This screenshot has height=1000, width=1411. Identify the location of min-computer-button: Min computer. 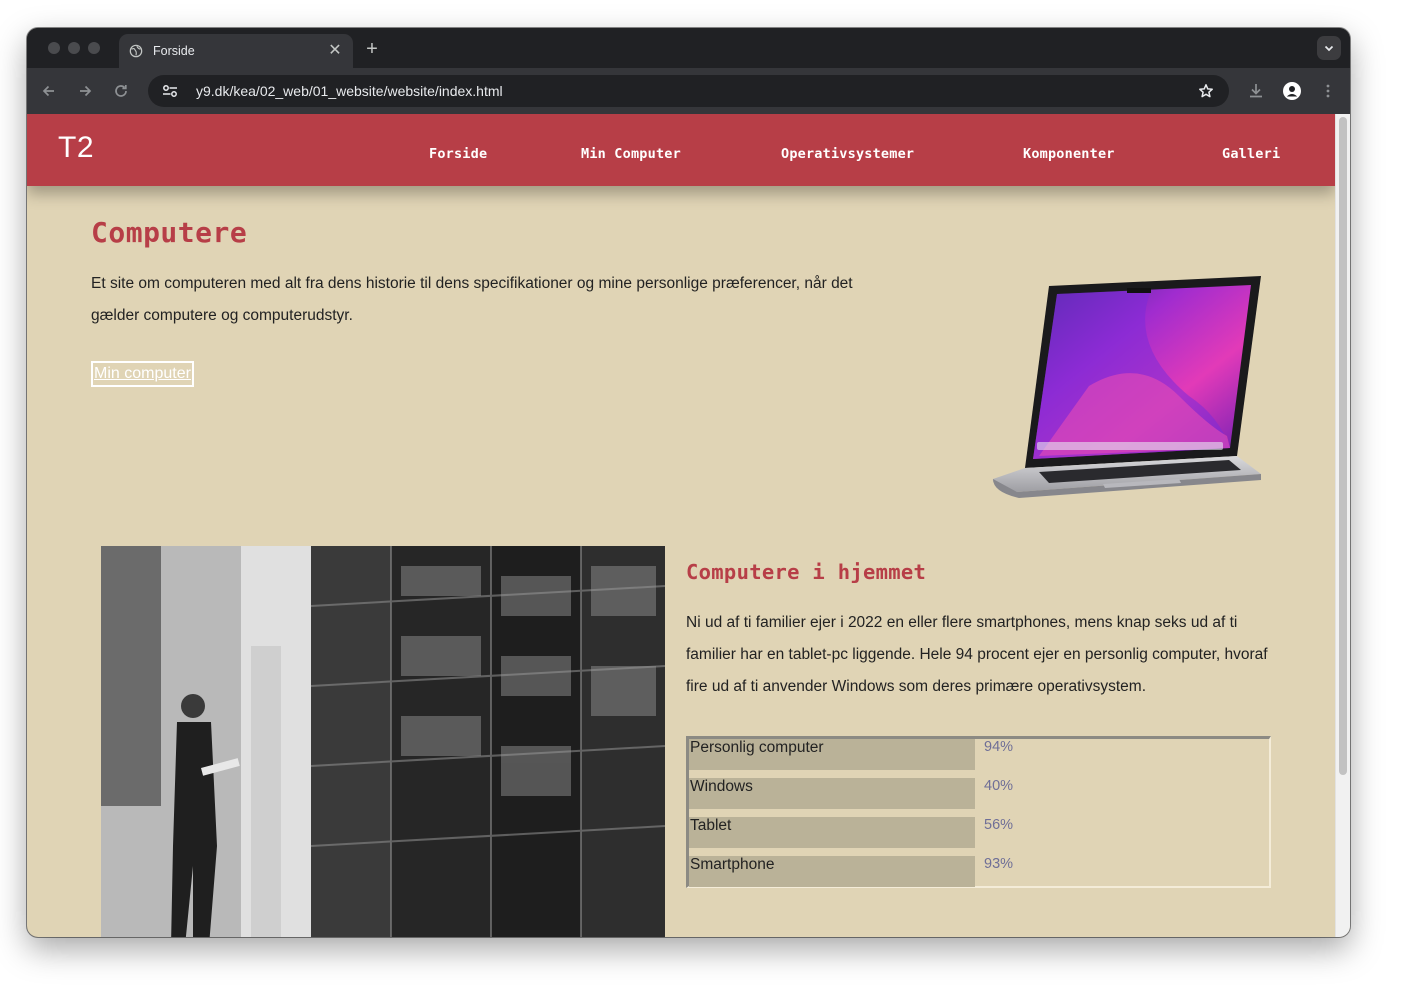
(142, 374).